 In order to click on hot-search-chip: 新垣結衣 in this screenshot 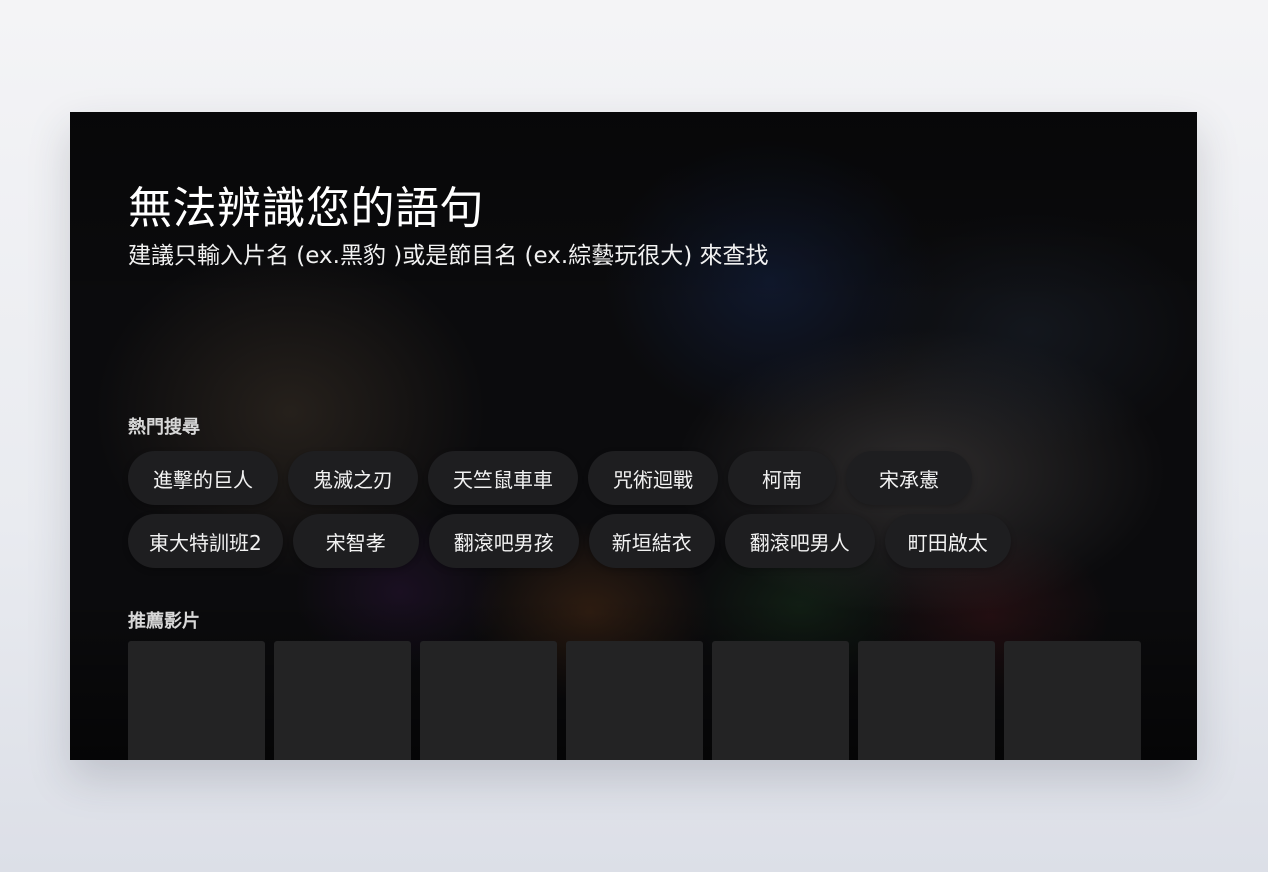, I will do `click(651, 541)`.